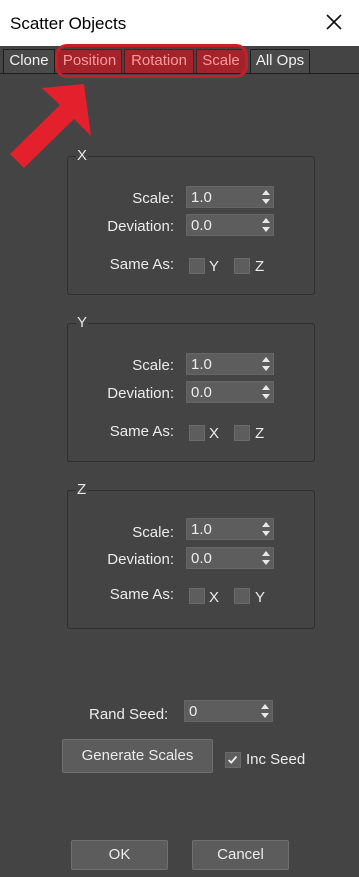 Image resolution: width=359 pixels, height=877 pixels. I want to click on group-z-title: Z, so click(82, 489).